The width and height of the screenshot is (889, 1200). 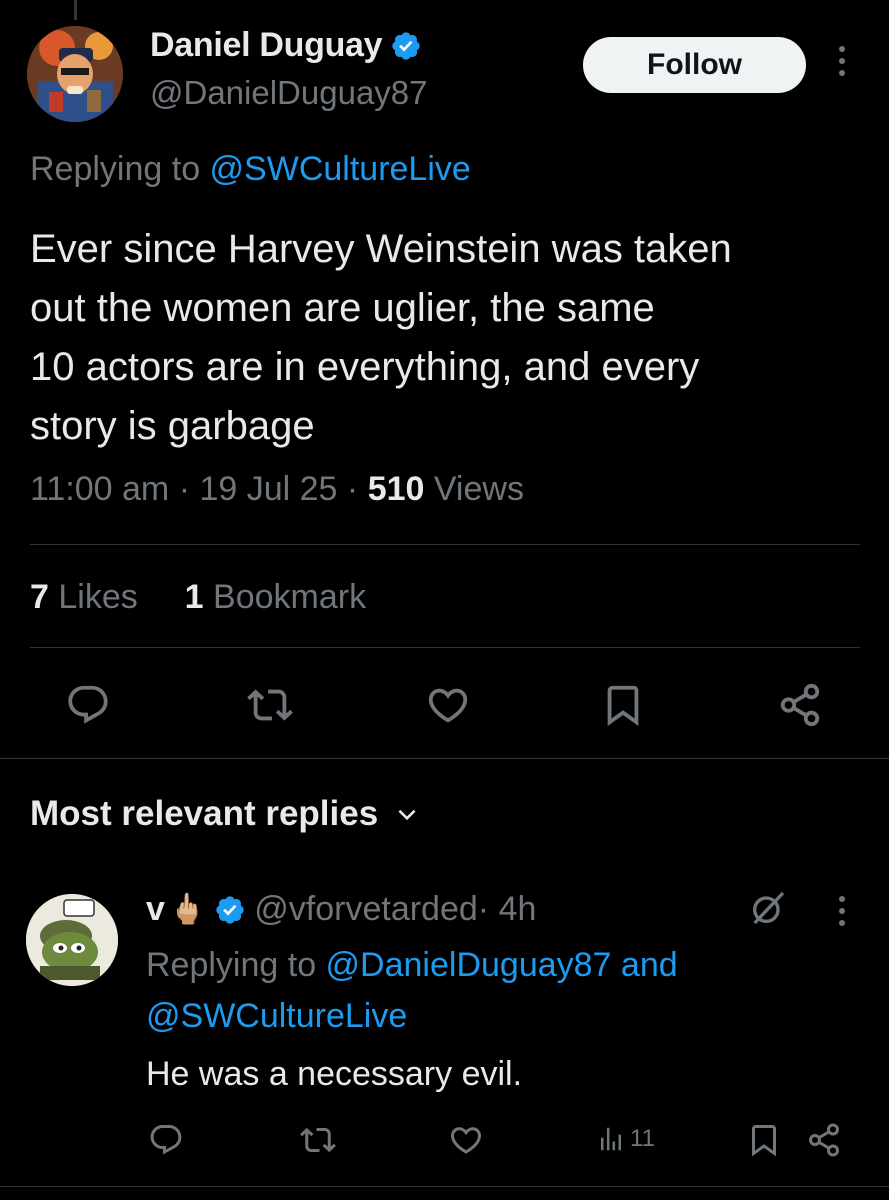 I want to click on reply-views-count: 11, so click(x=642, y=1138).